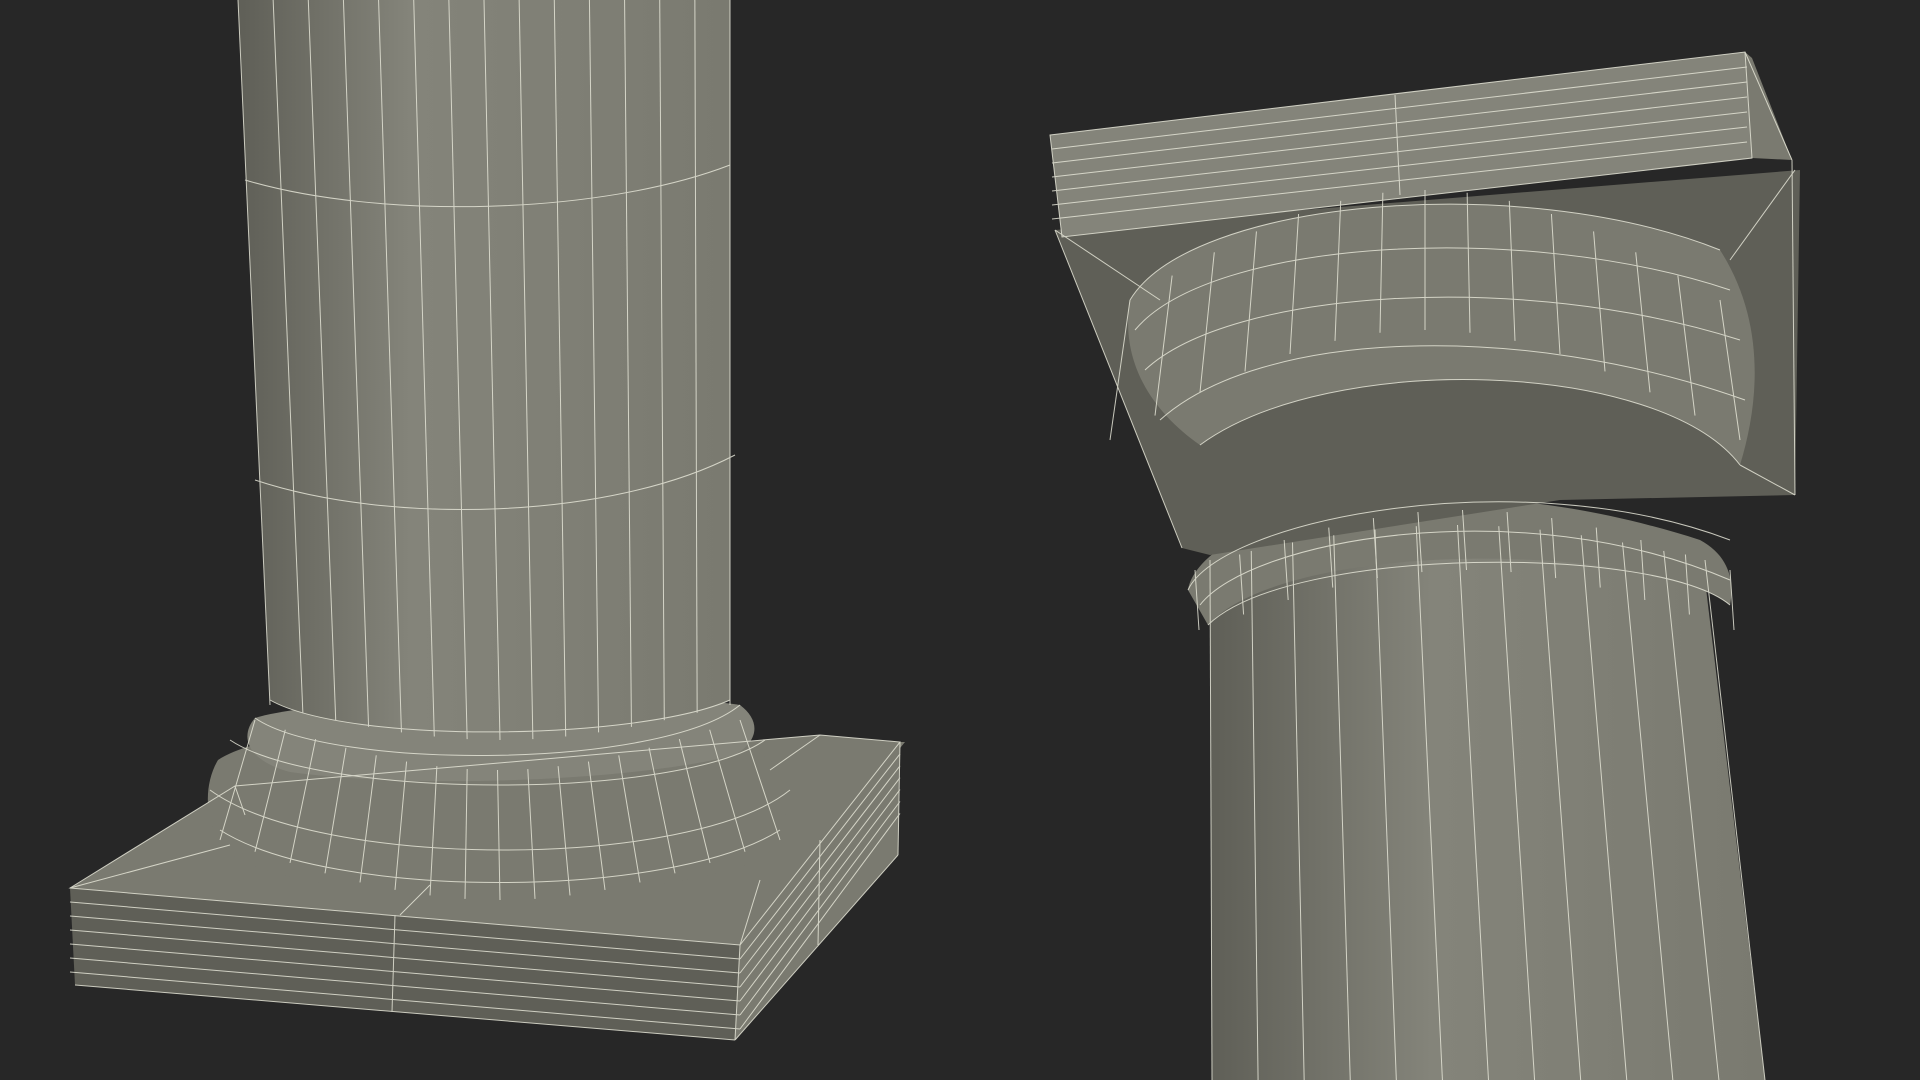  Describe the element at coordinates (1487, 806) in the screenshot. I see `column-shaft` at that location.